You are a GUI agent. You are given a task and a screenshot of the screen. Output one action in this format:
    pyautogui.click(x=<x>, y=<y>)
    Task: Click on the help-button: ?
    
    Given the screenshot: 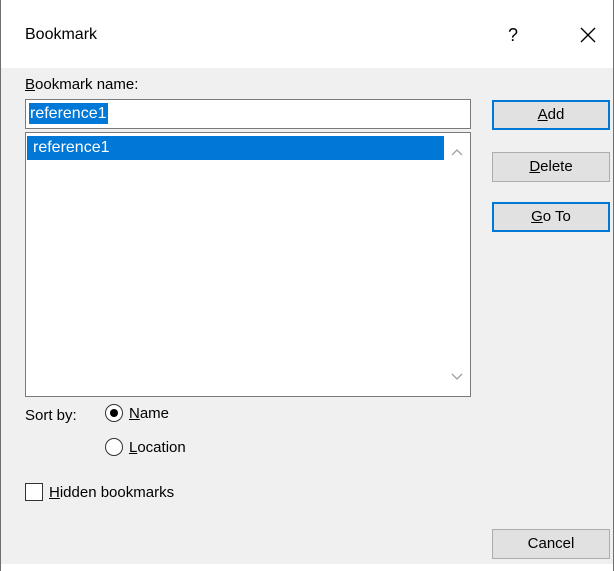 What is the action you would take?
    pyautogui.click(x=513, y=35)
    